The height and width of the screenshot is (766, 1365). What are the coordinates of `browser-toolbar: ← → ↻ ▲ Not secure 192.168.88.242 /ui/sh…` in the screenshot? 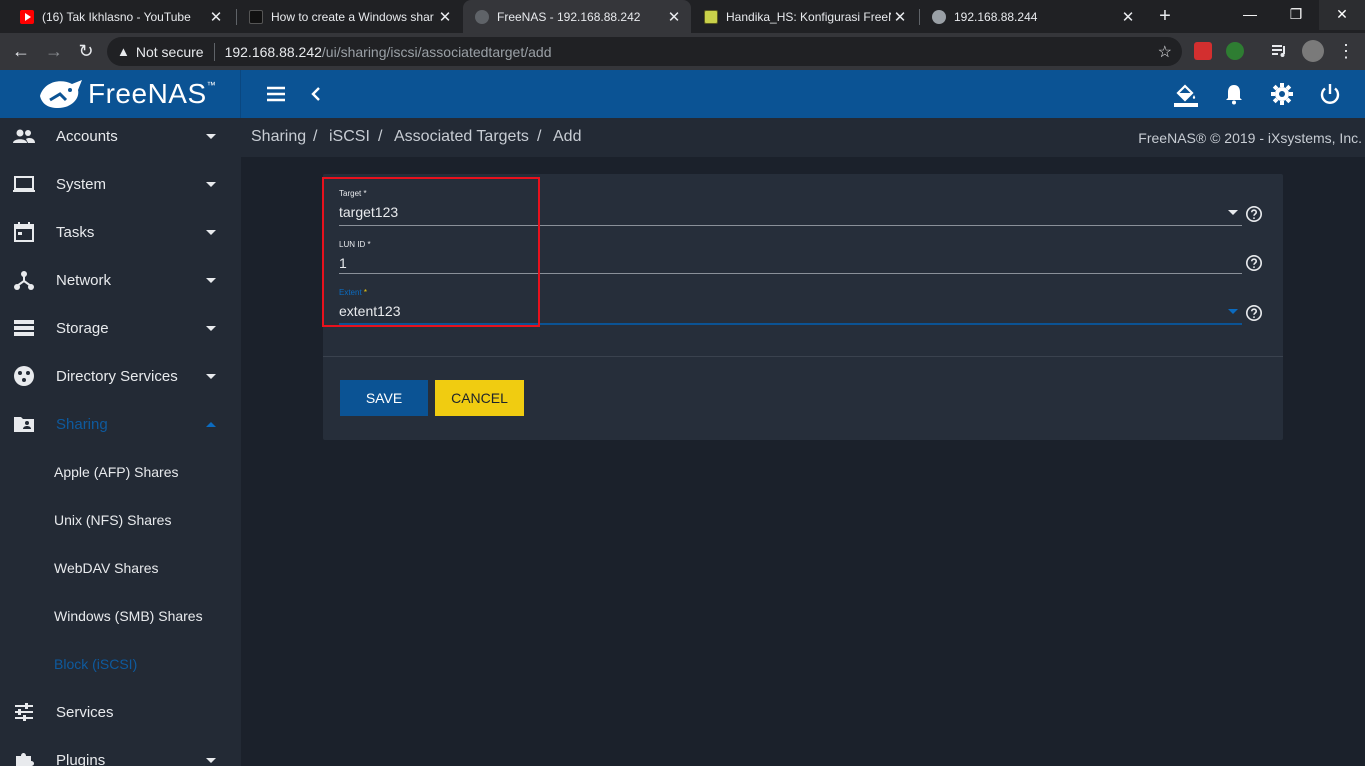 It's located at (682, 51).